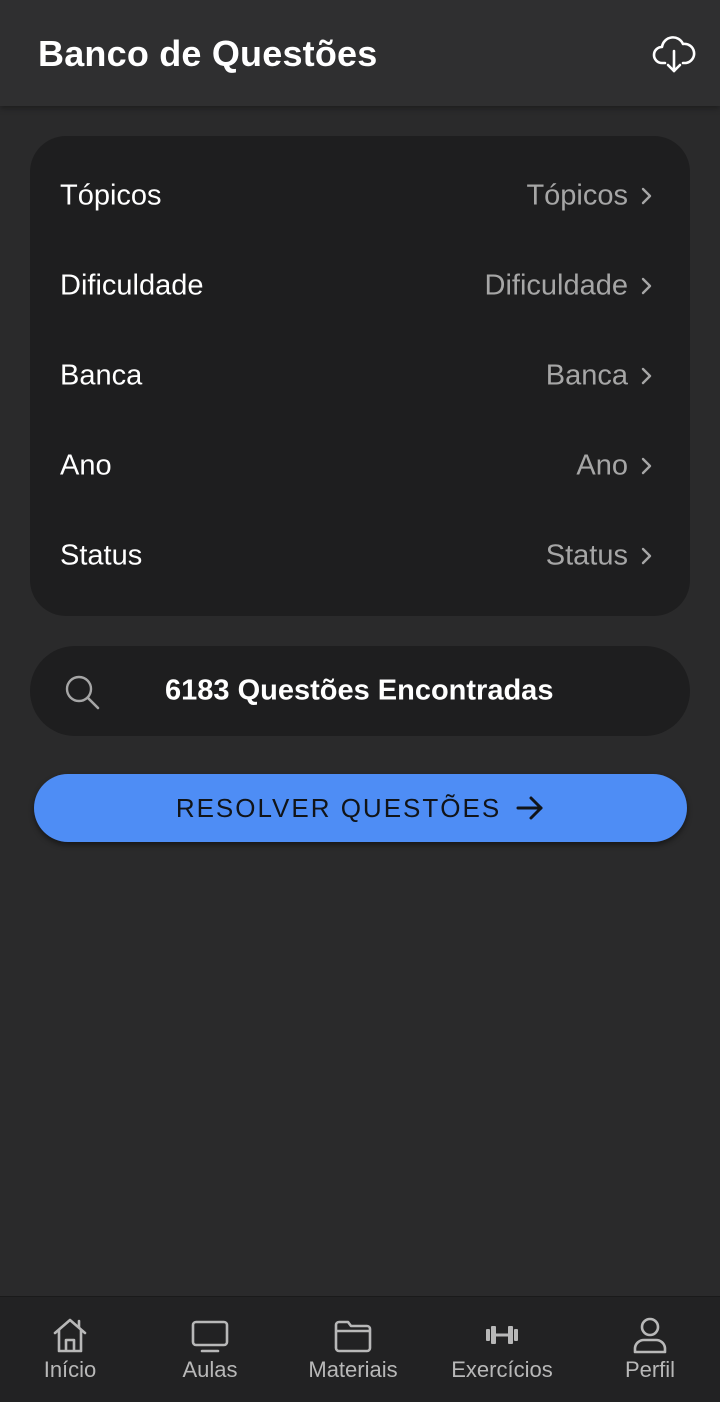 This screenshot has width=720, height=1402. What do you see at coordinates (360, 556) in the screenshot?
I see `filter-row-status: Status Status` at bounding box center [360, 556].